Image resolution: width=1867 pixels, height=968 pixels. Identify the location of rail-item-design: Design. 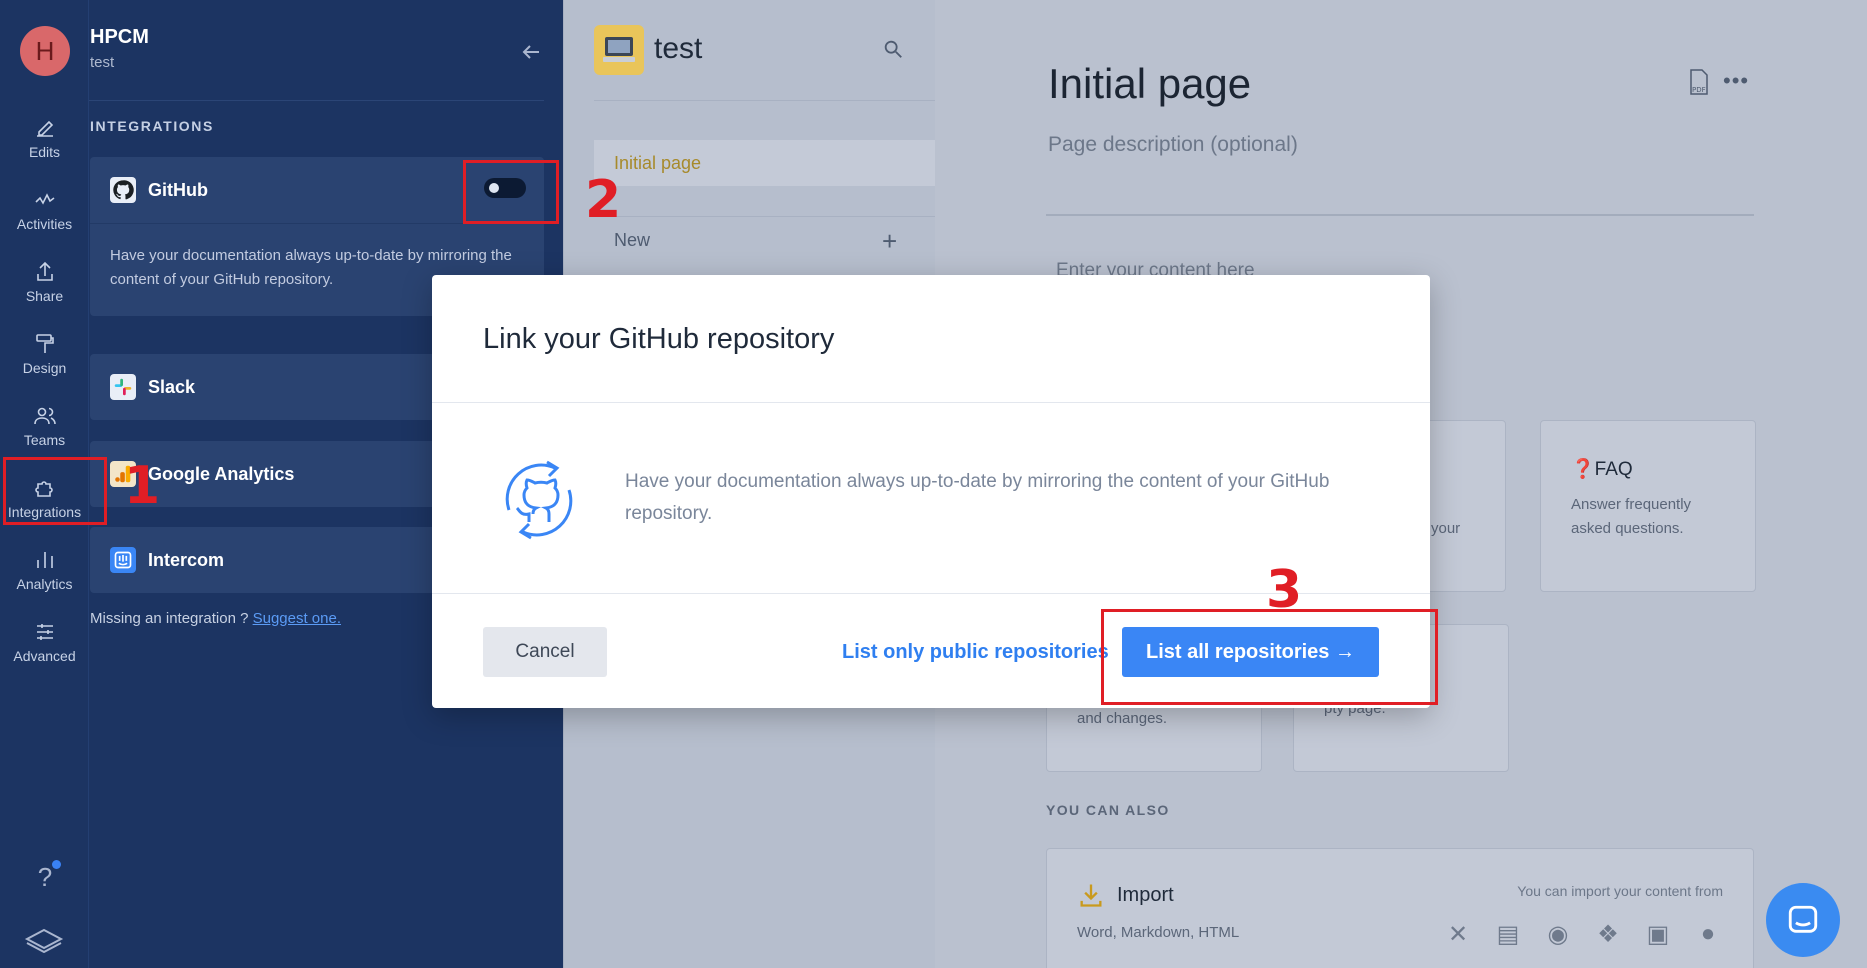
(44, 357).